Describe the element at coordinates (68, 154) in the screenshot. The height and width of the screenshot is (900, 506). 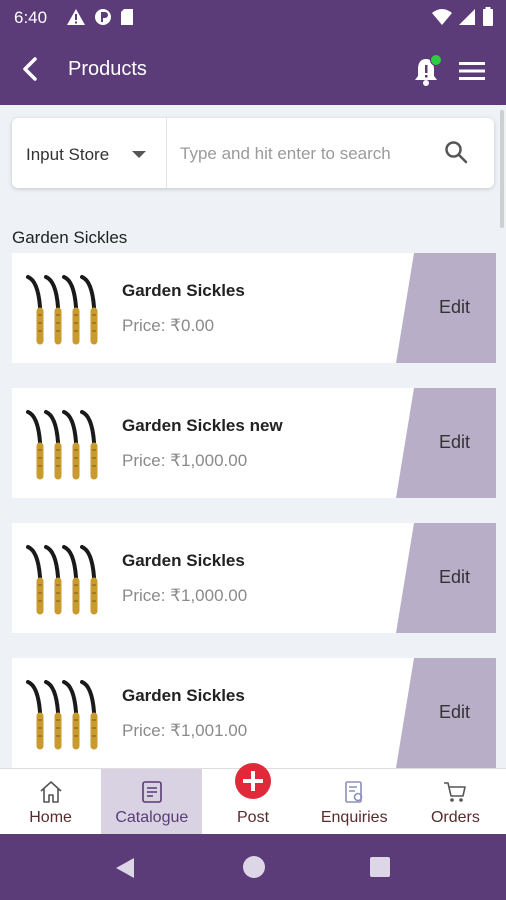
I see `store-dropdown-label: Input Store` at that location.